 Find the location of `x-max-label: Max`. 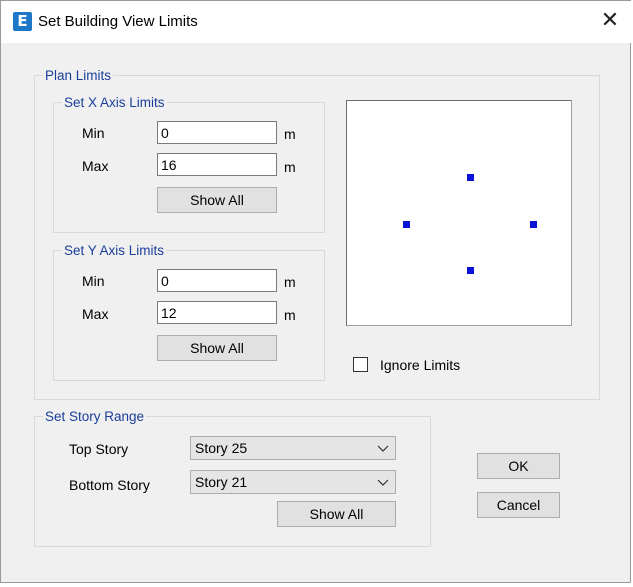

x-max-label: Max is located at coordinates (95, 166).